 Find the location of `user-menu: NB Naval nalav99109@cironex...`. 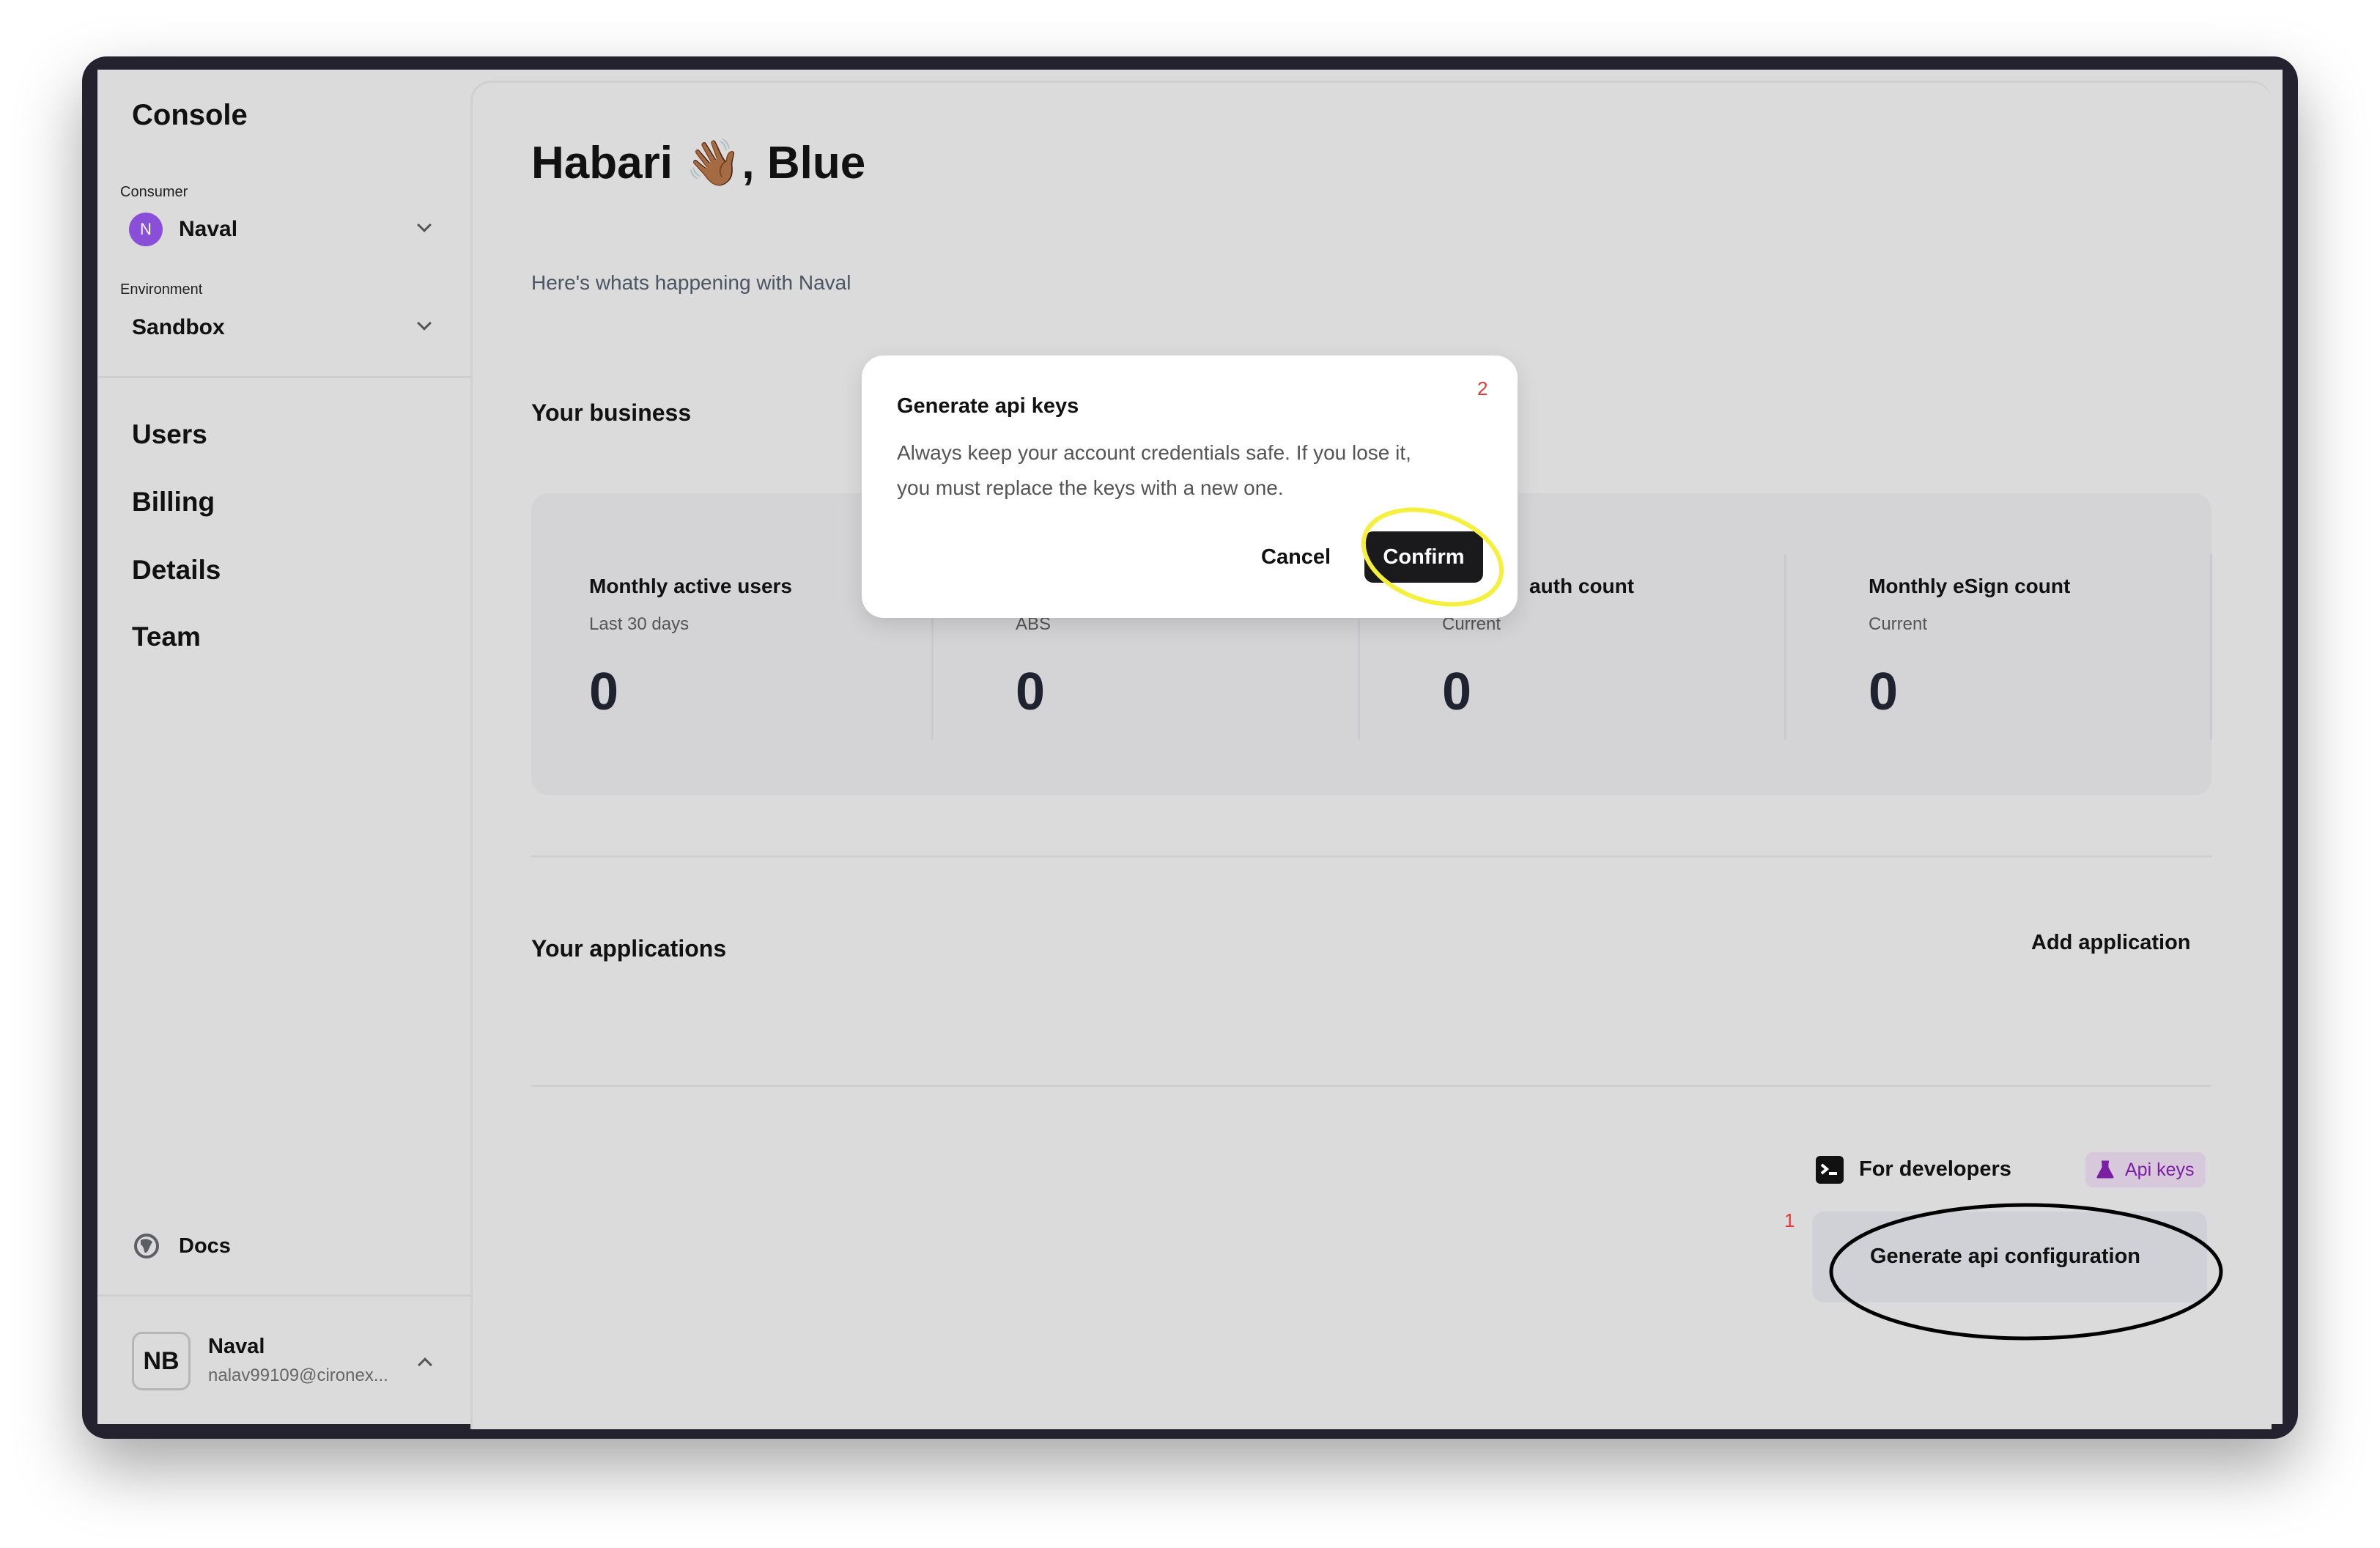

user-menu: NB Naval nalav99109@cironex... is located at coordinates (293, 1360).